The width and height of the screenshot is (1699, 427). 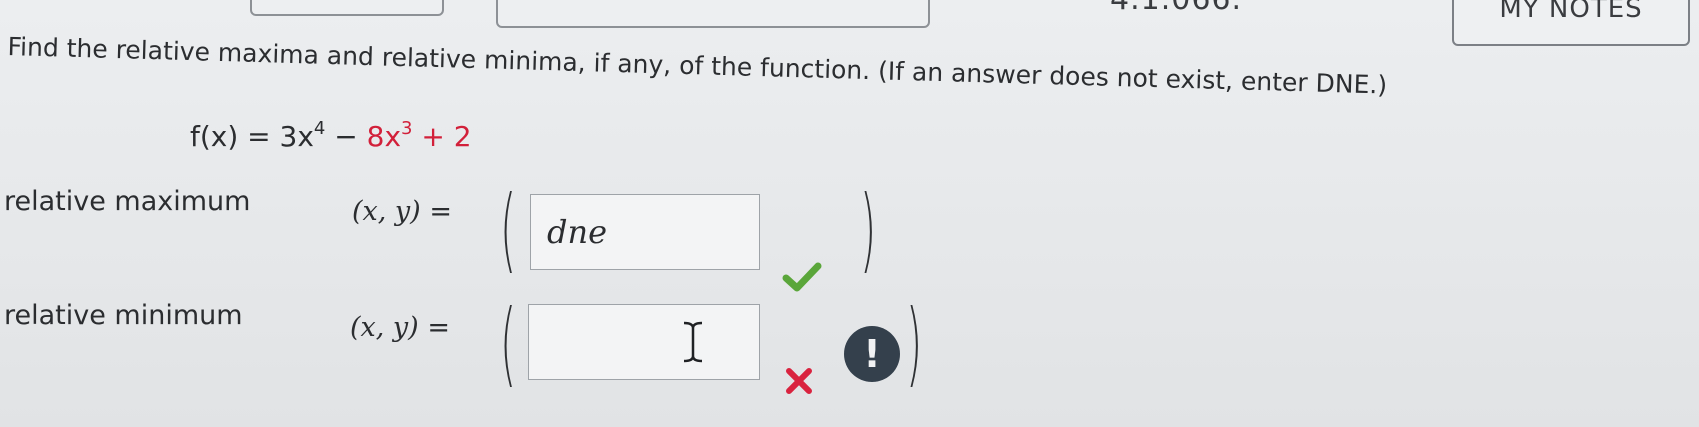 I want to click on function-expression: f(x) = 3x4 − 8x3 + 2, so click(x=331, y=135).